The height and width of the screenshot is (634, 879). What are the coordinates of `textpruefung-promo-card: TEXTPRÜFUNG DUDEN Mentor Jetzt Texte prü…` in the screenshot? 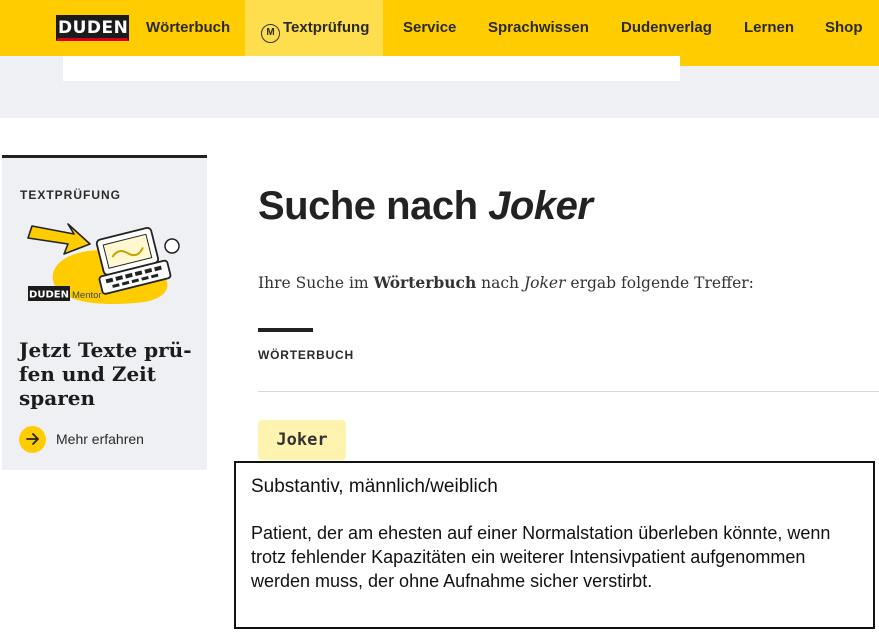 It's located at (104, 312).